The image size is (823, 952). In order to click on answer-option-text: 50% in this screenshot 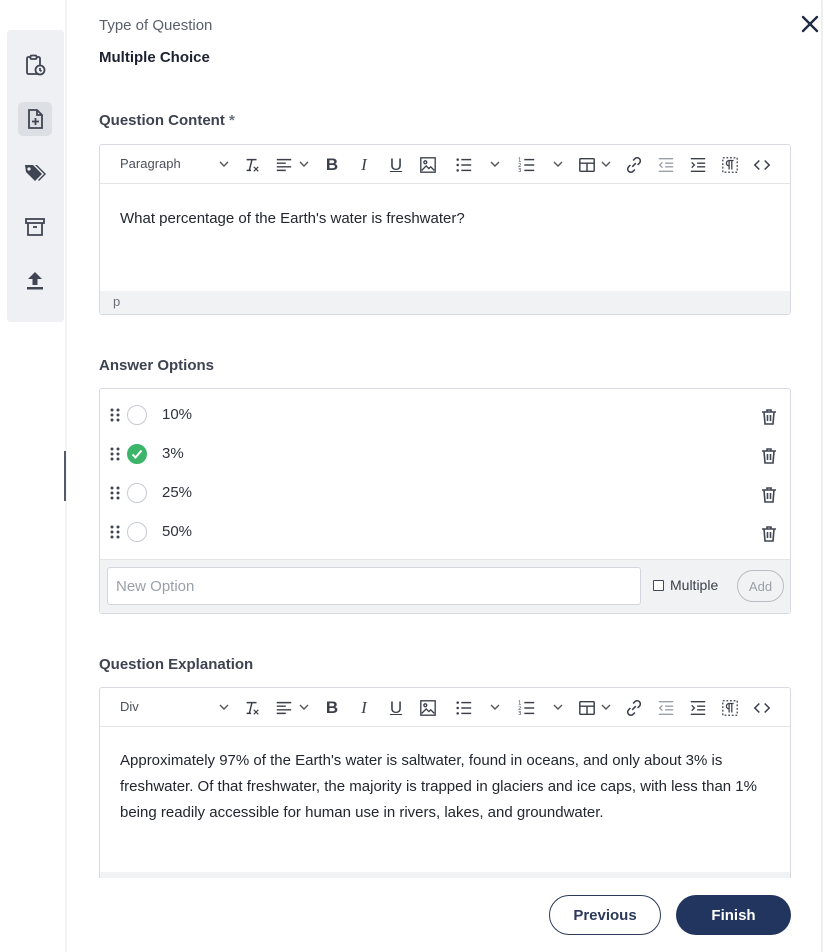, I will do `click(177, 531)`.